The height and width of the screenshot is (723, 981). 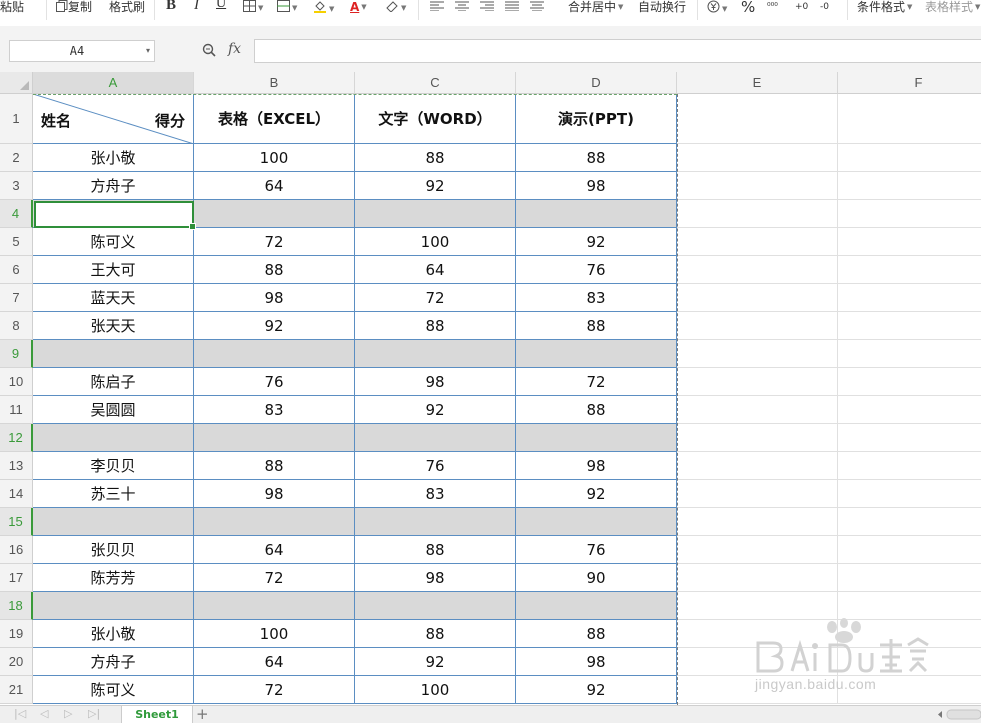 What do you see at coordinates (884, 7) in the screenshot?
I see `conditional-format-button: 条件格式 ▼` at bounding box center [884, 7].